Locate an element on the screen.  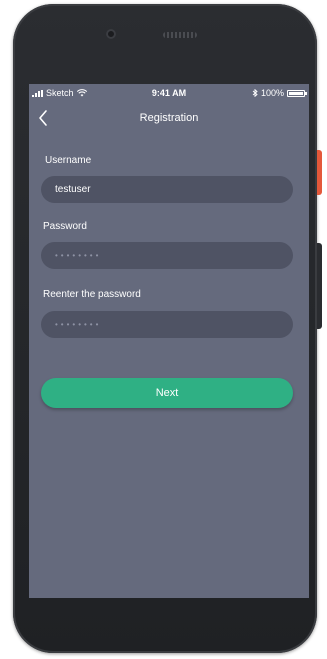
earpiece-speaker is located at coordinates (180, 35).